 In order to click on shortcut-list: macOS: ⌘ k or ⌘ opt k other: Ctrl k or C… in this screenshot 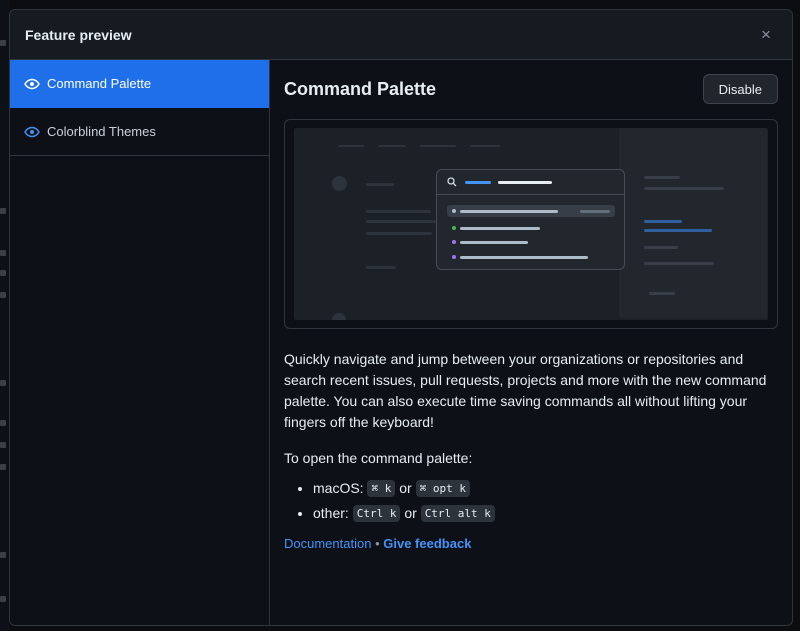, I will do `click(531, 501)`.